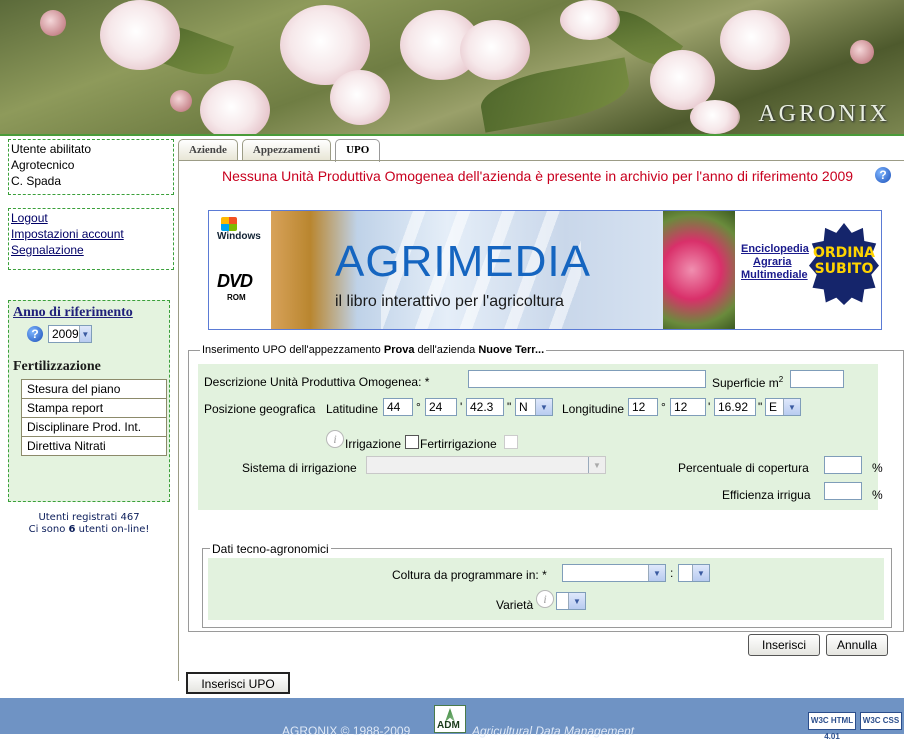 The width and height of the screenshot is (904, 745). What do you see at coordinates (587, 379) in the screenshot?
I see `description-input` at bounding box center [587, 379].